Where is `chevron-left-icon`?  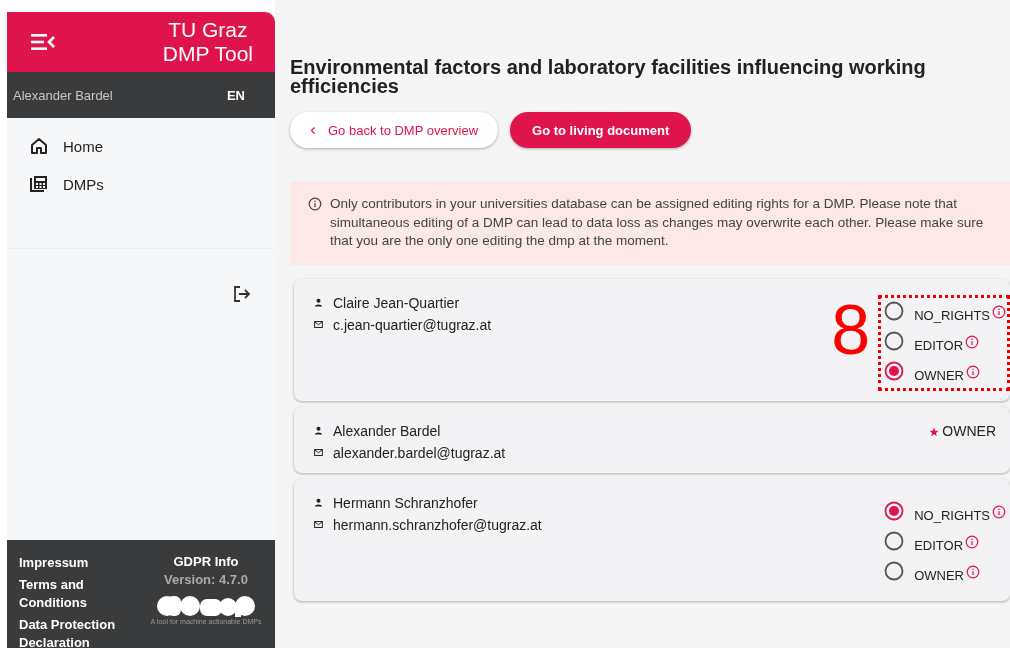 chevron-left-icon is located at coordinates (313, 130).